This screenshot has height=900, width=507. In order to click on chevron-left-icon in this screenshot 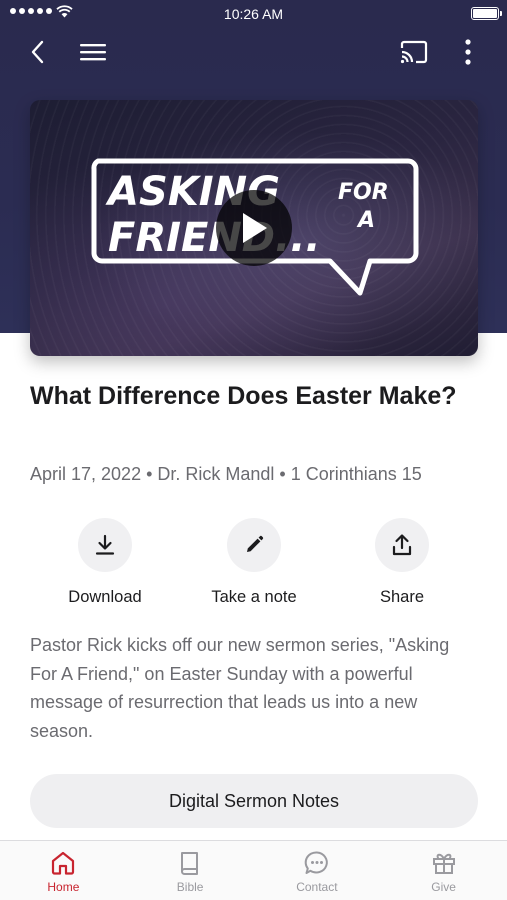, I will do `click(37, 52)`.